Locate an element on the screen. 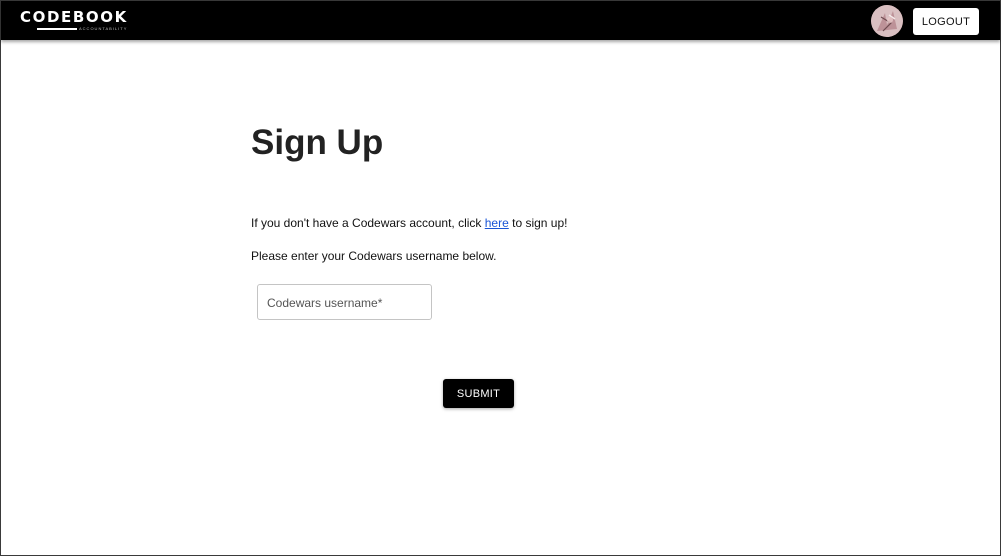 The width and height of the screenshot is (1001, 556). signup-intro-suffix: to sign up! is located at coordinates (538, 223).